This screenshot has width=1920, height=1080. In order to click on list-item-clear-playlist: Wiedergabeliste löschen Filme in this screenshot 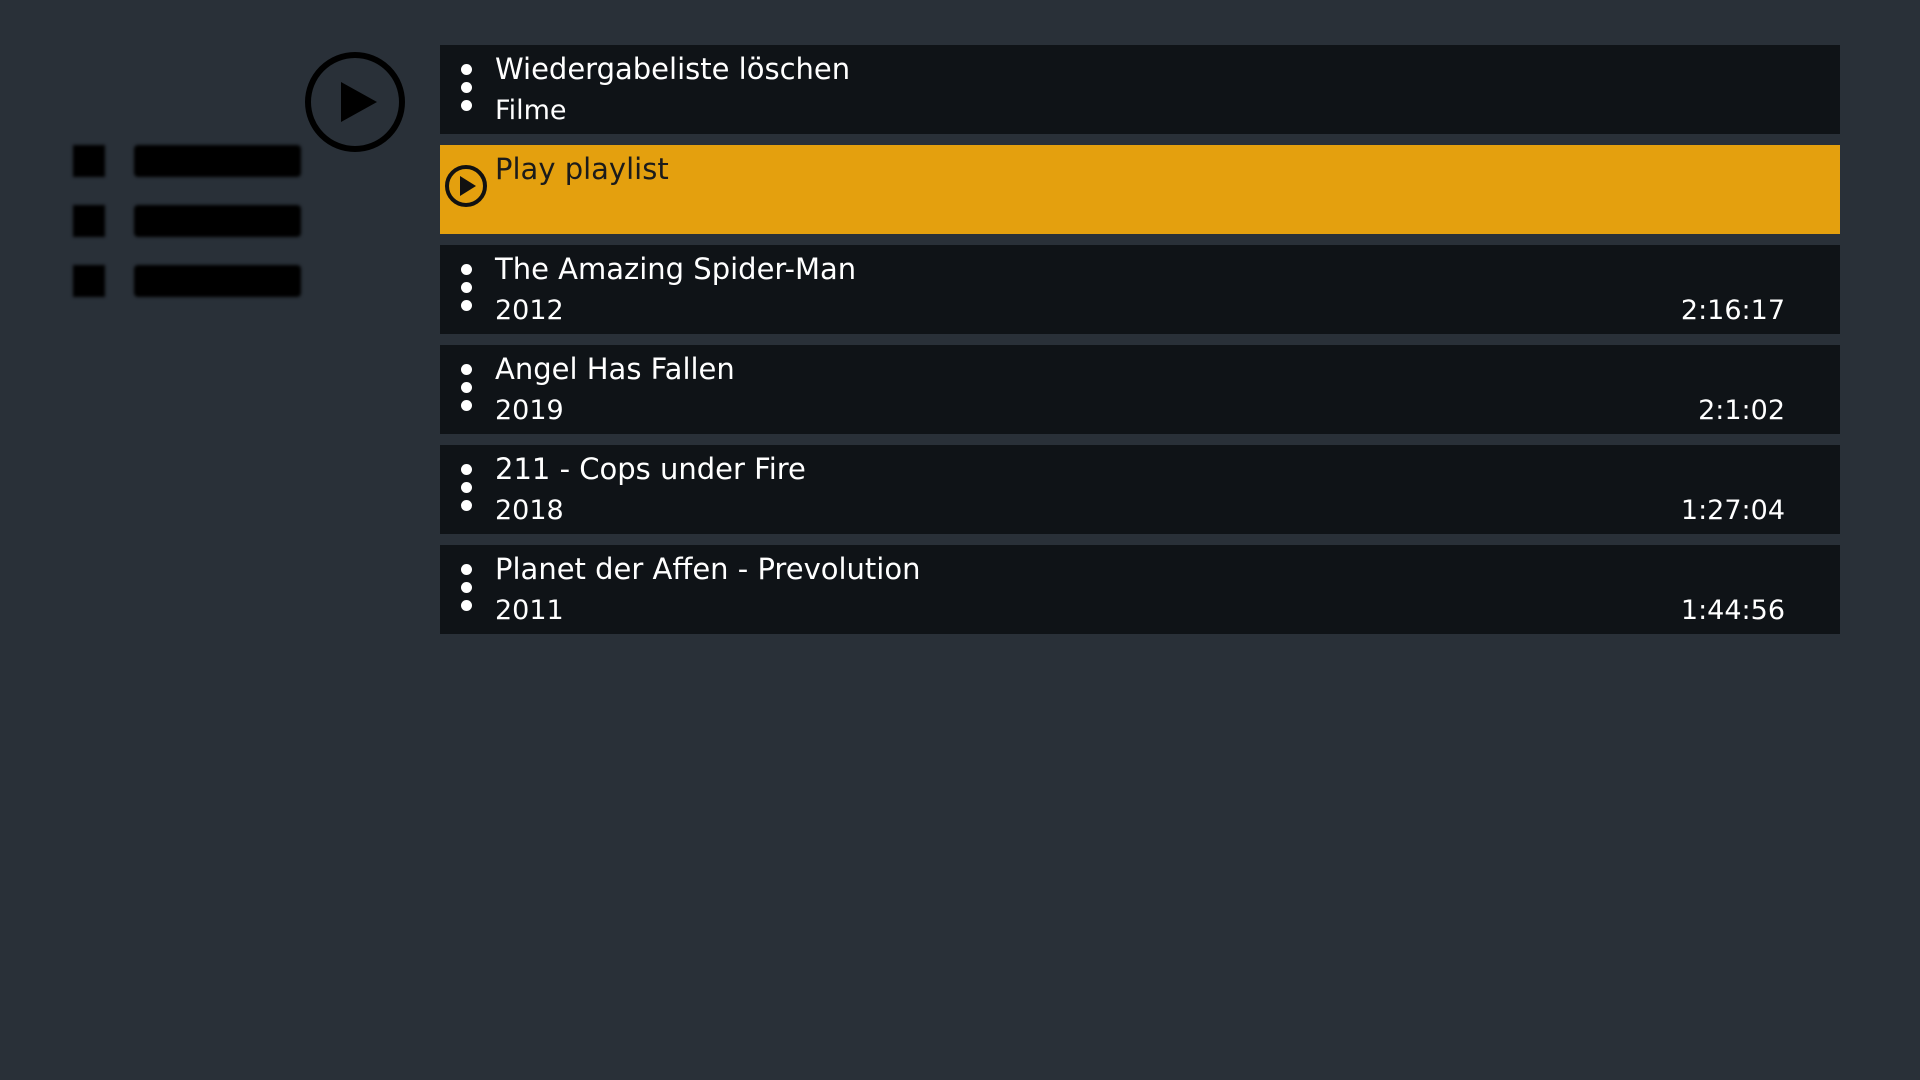, I will do `click(1140, 89)`.